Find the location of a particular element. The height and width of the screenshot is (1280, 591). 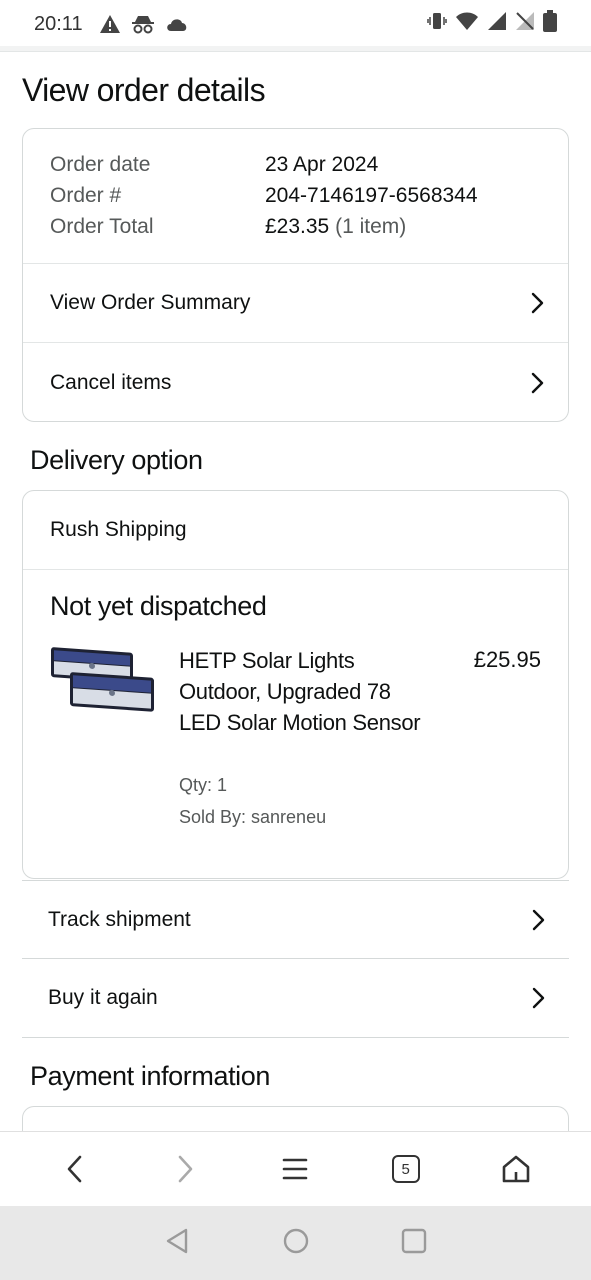

order-total-items: (1 item) is located at coordinates (371, 226).